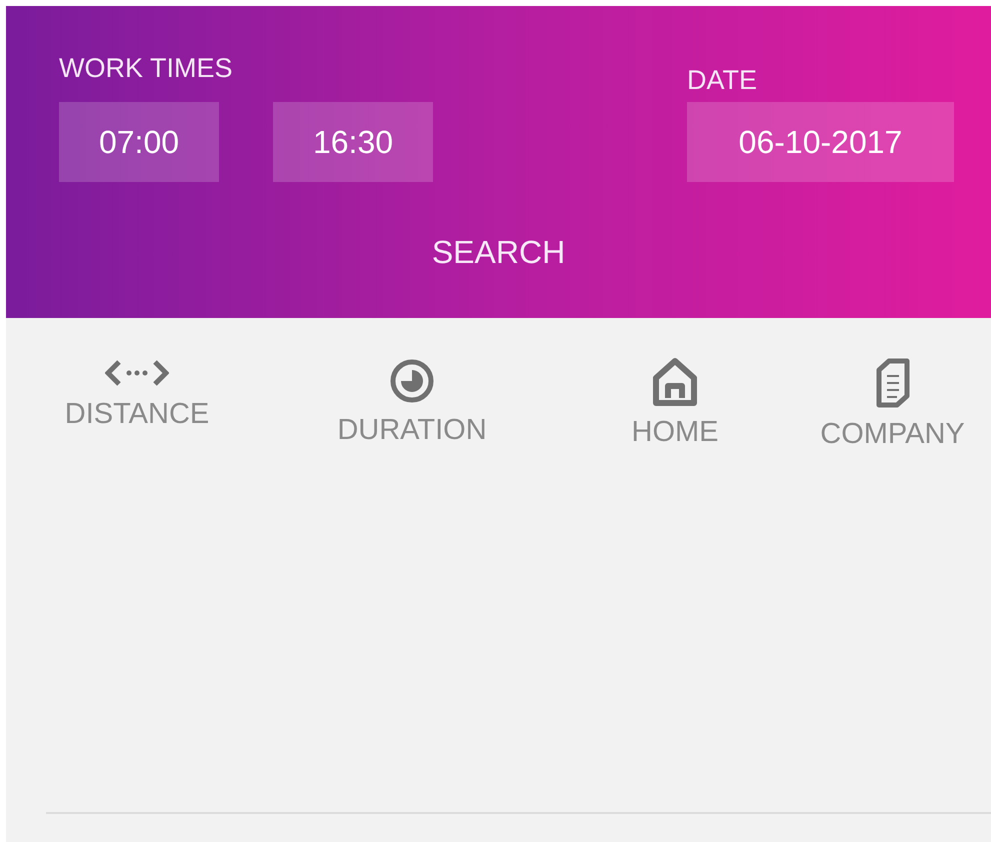 This screenshot has height=842, width=991. Describe the element at coordinates (892, 383) in the screenshot. I see `building-icon` at that location.